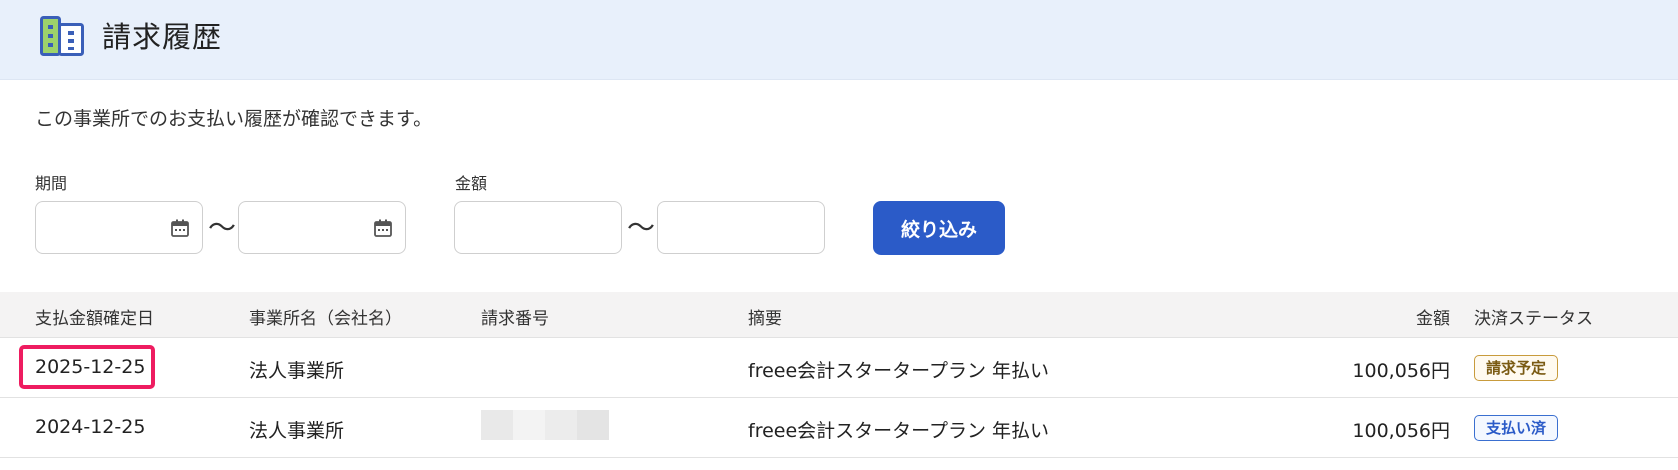 Image resolution: width=1678 pixels, height=470 pixels. I want to click on amount-from-input, so click(538, 227).